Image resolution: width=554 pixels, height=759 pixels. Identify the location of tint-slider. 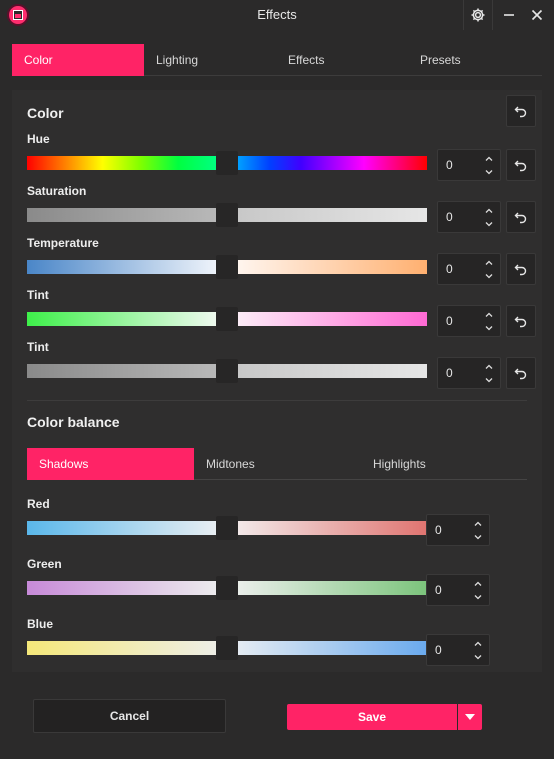
(227, 319).